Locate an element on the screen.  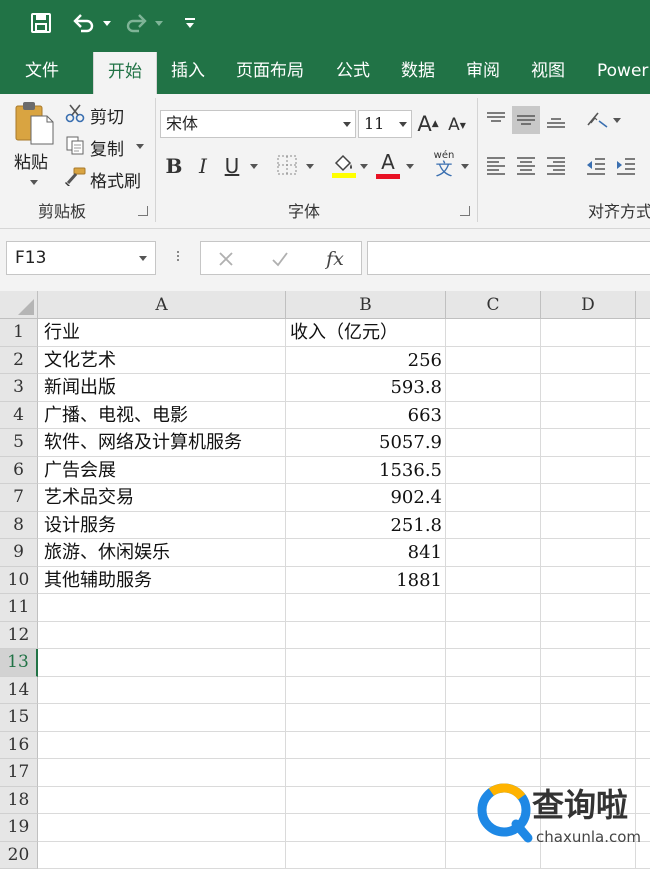
orientation-dropdown-icon is located at coordinates (617, 120).